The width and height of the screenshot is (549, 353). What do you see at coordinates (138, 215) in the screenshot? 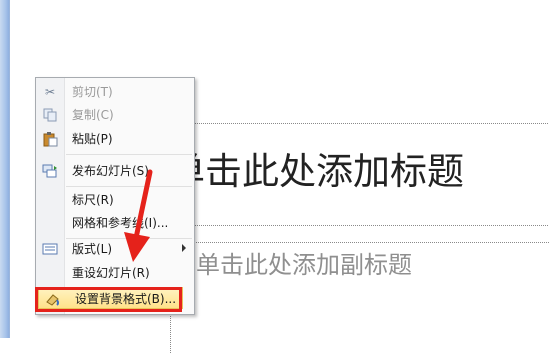
I see `annotation-arrow` at bounding box center [138, 215].